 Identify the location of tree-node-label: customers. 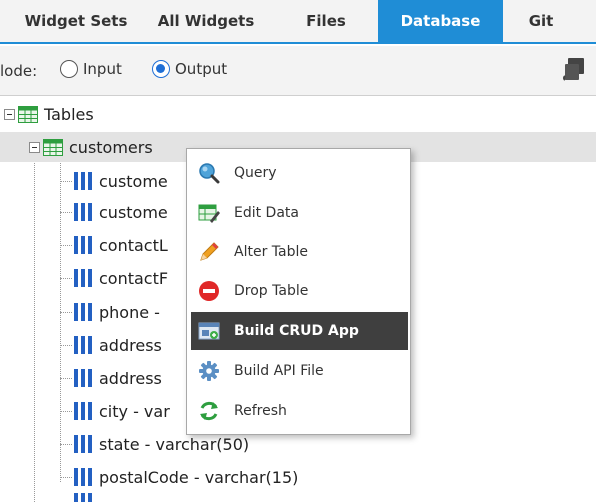
(111, 147).